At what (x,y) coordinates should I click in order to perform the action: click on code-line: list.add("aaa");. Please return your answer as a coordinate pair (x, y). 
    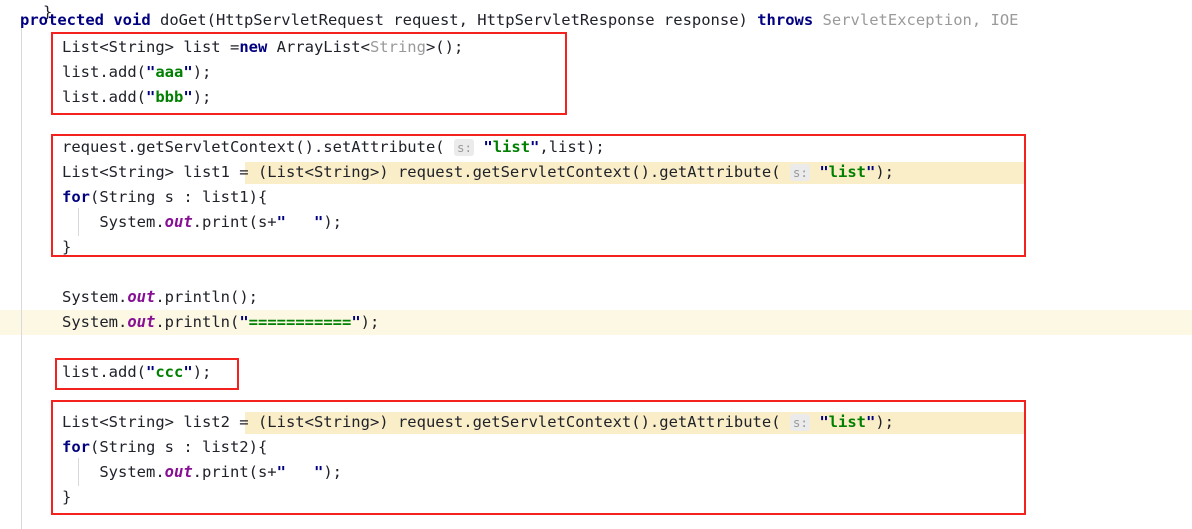
    Looking at the image, I should click on (105, 72).